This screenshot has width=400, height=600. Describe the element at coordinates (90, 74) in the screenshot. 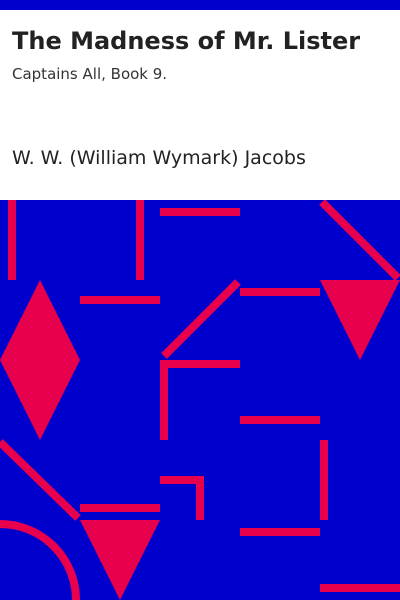

I see `book-subtitle: Captains All, Book 9.` at that location.